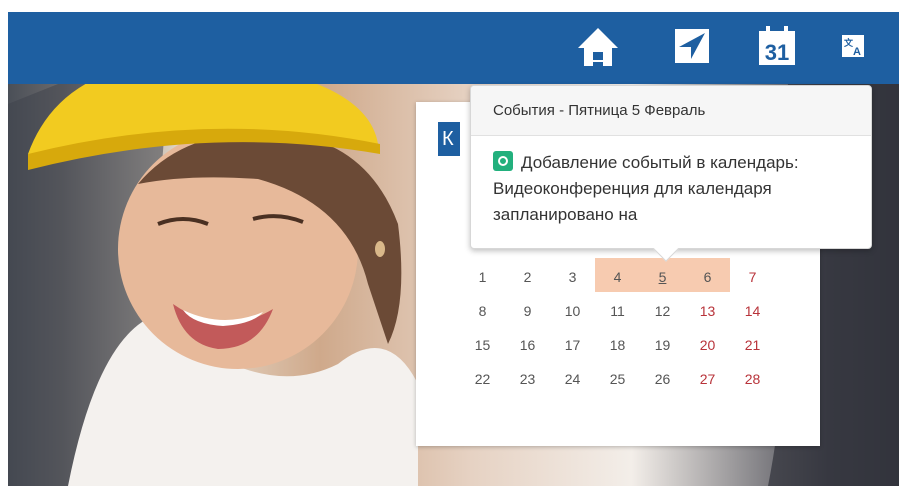 Image resolution: width=906 pixels, height=486 pixels. Describe the element at coordinates (692, 46) in the screenshot. I see `send-icon` at that location.